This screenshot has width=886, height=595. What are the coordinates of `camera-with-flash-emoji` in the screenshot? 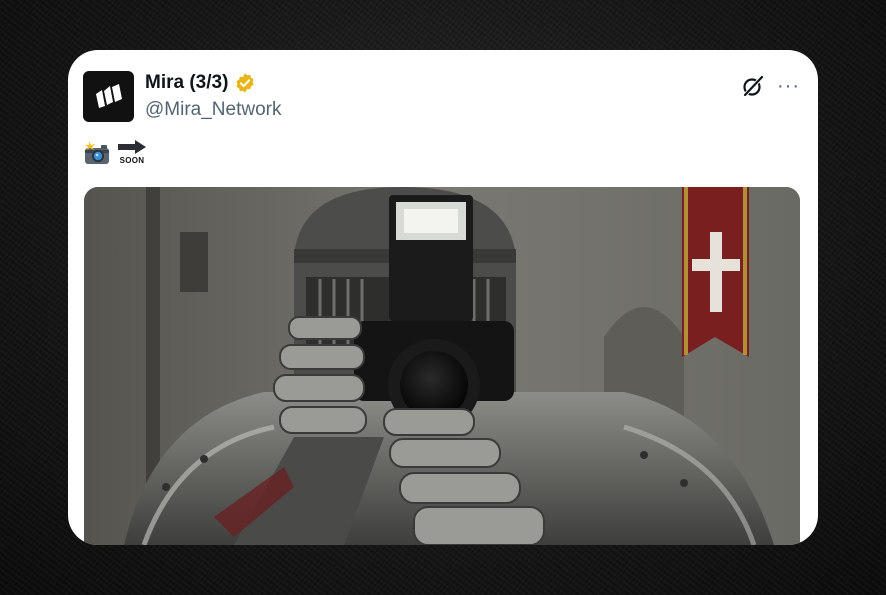 It's located at (97, 152).